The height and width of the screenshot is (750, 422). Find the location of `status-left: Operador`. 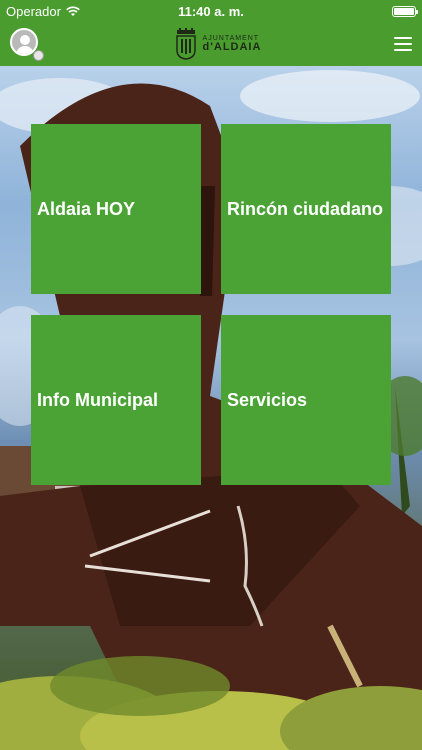

status-left: Operador is located at coordinates (43, 11).